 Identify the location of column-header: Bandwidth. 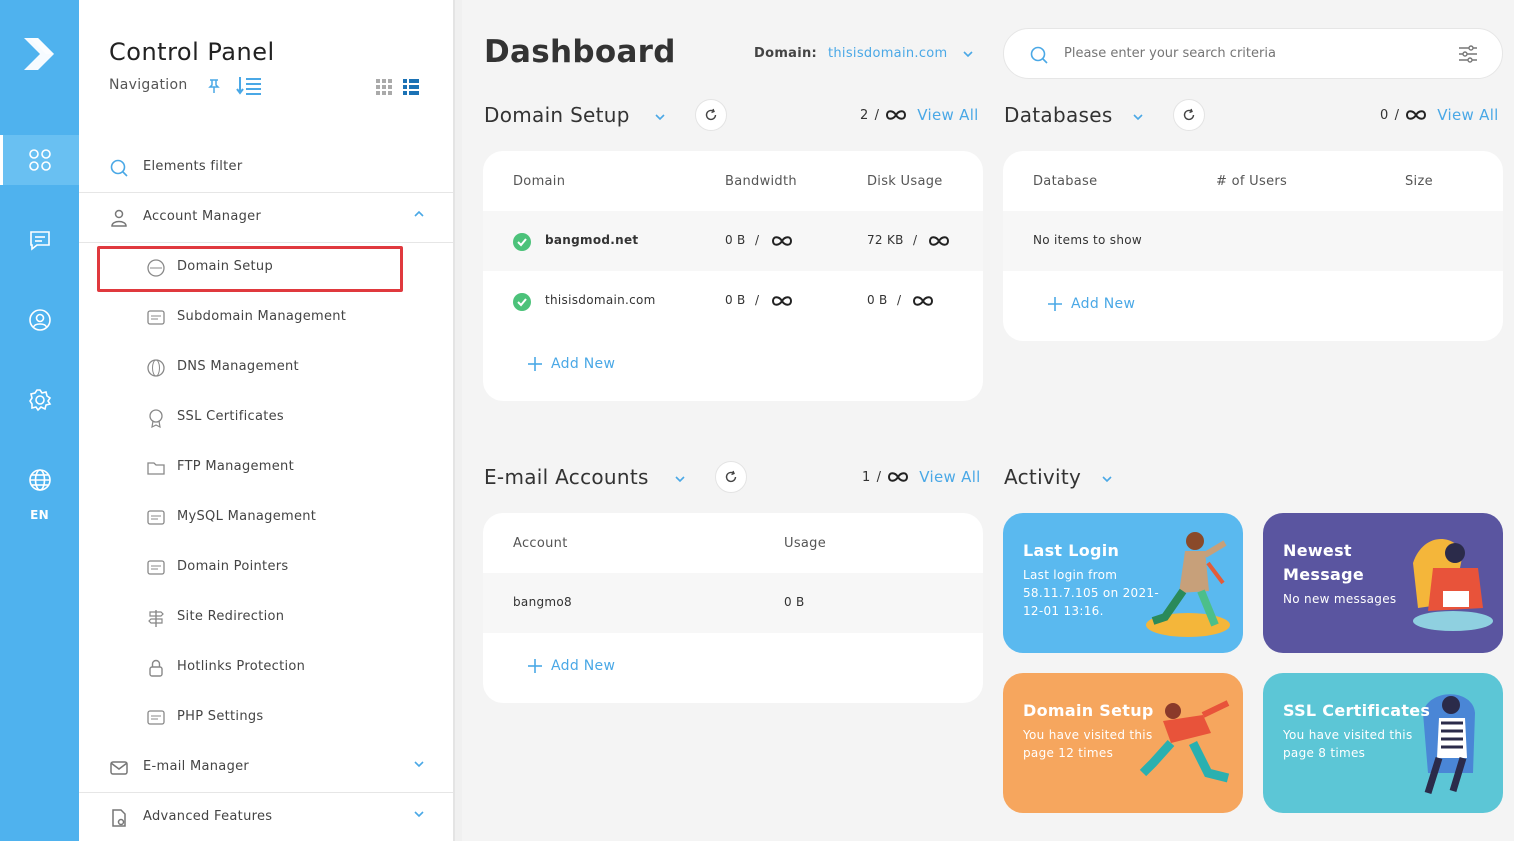
(761, 181).